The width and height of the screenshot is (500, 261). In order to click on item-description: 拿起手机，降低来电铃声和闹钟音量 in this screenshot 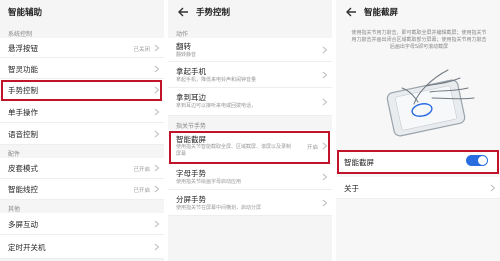, I will do `click(216, 80)`.